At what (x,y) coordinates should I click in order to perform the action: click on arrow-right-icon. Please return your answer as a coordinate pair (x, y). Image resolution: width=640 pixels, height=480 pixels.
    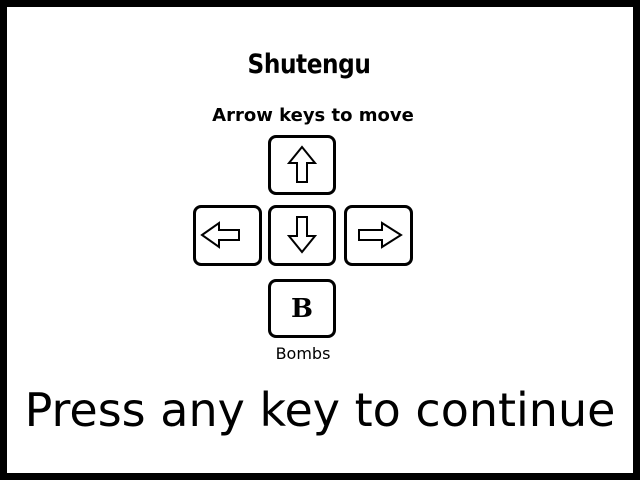
    Looking at the image, I should click on (380, 235).